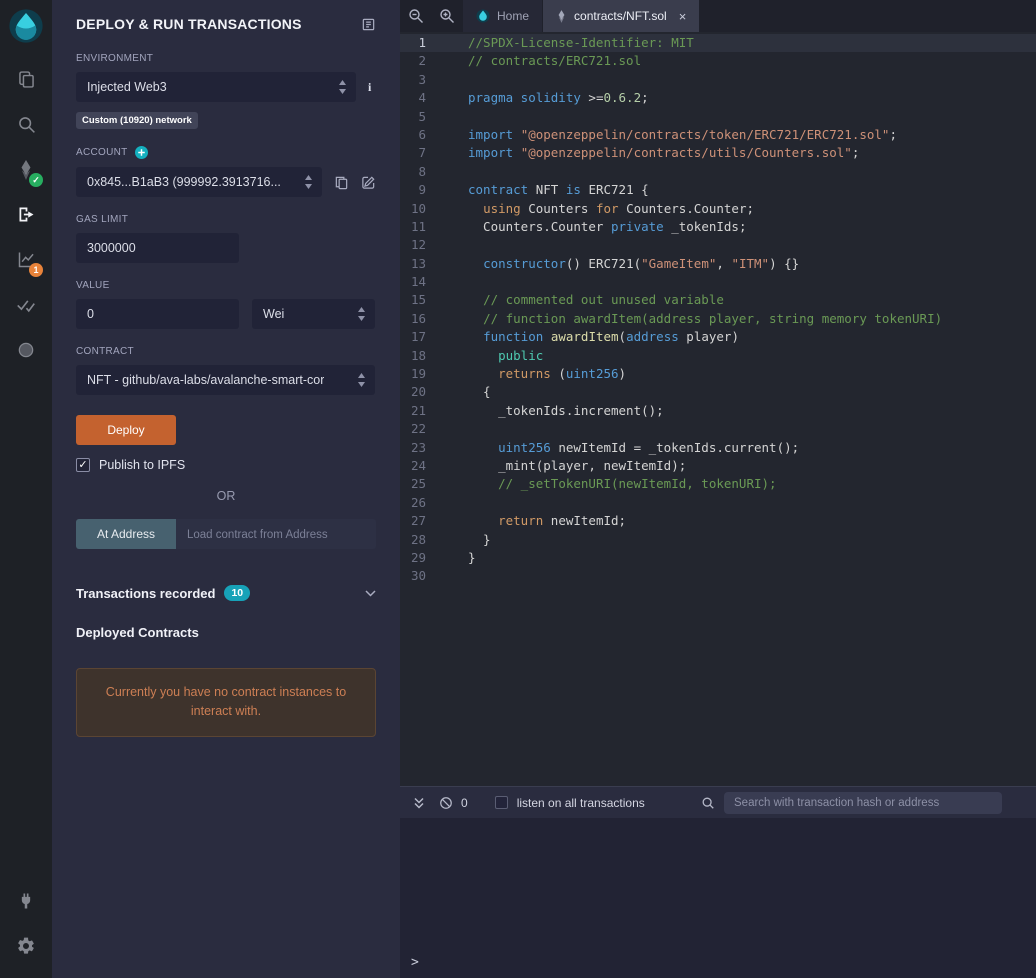  I want to click on settings-icon, so click(26, 945).